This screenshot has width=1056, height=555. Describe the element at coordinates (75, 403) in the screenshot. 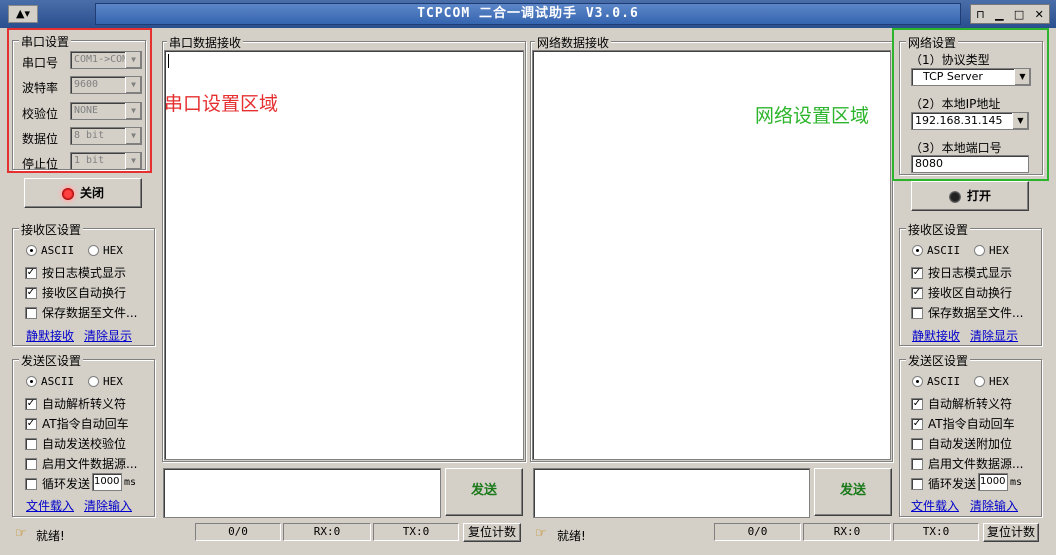

I see `serial-tx-parse-escape-checkbox: ✓ 自动解析转义符` at that location.